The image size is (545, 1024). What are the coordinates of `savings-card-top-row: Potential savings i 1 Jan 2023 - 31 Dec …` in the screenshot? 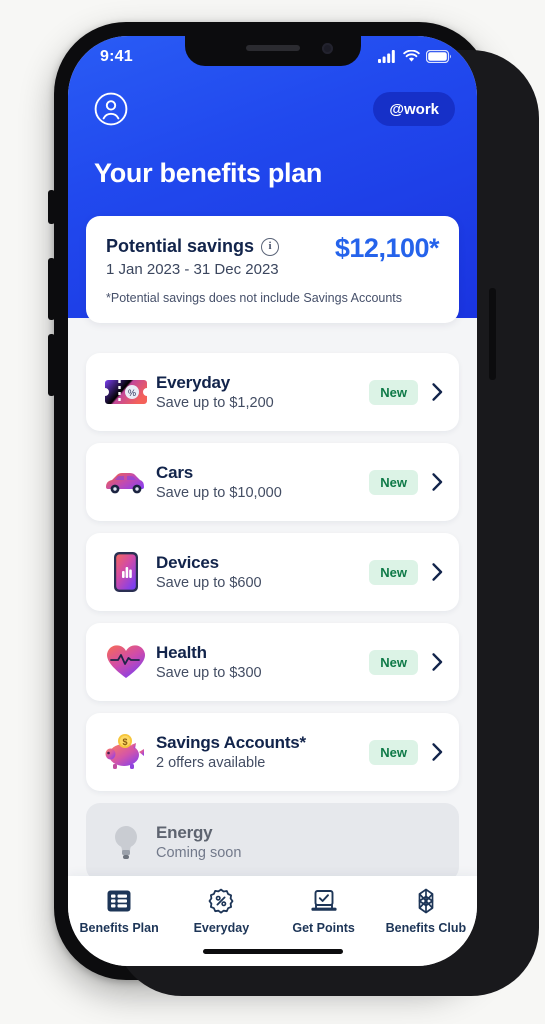 It's located at (273, 255).